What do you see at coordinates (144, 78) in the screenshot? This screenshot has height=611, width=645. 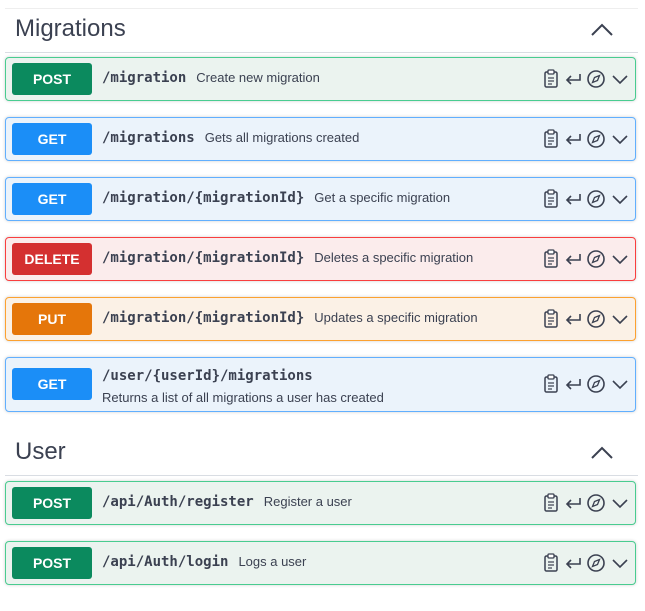 I see `operation-path: /migration` at bounding box center [144, 78].